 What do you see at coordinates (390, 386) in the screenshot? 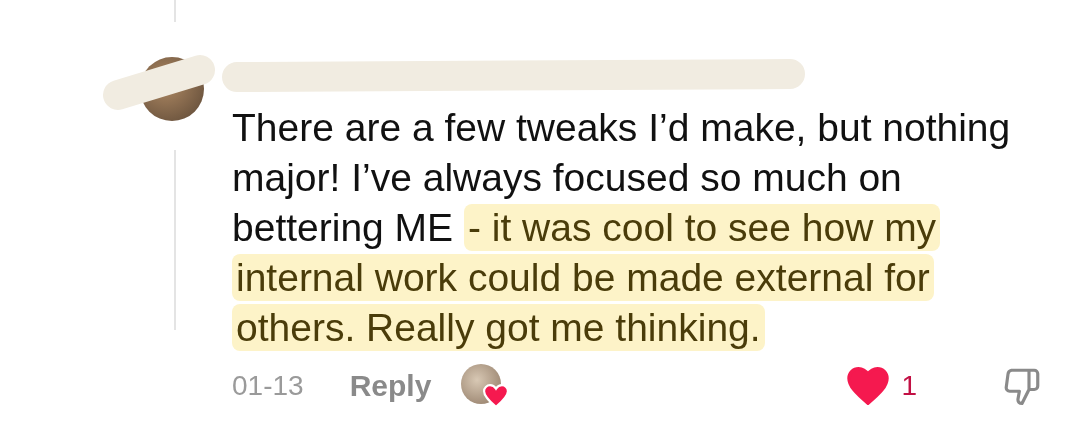
I see `reply-button: Reply` at bounding box center [390, 386].